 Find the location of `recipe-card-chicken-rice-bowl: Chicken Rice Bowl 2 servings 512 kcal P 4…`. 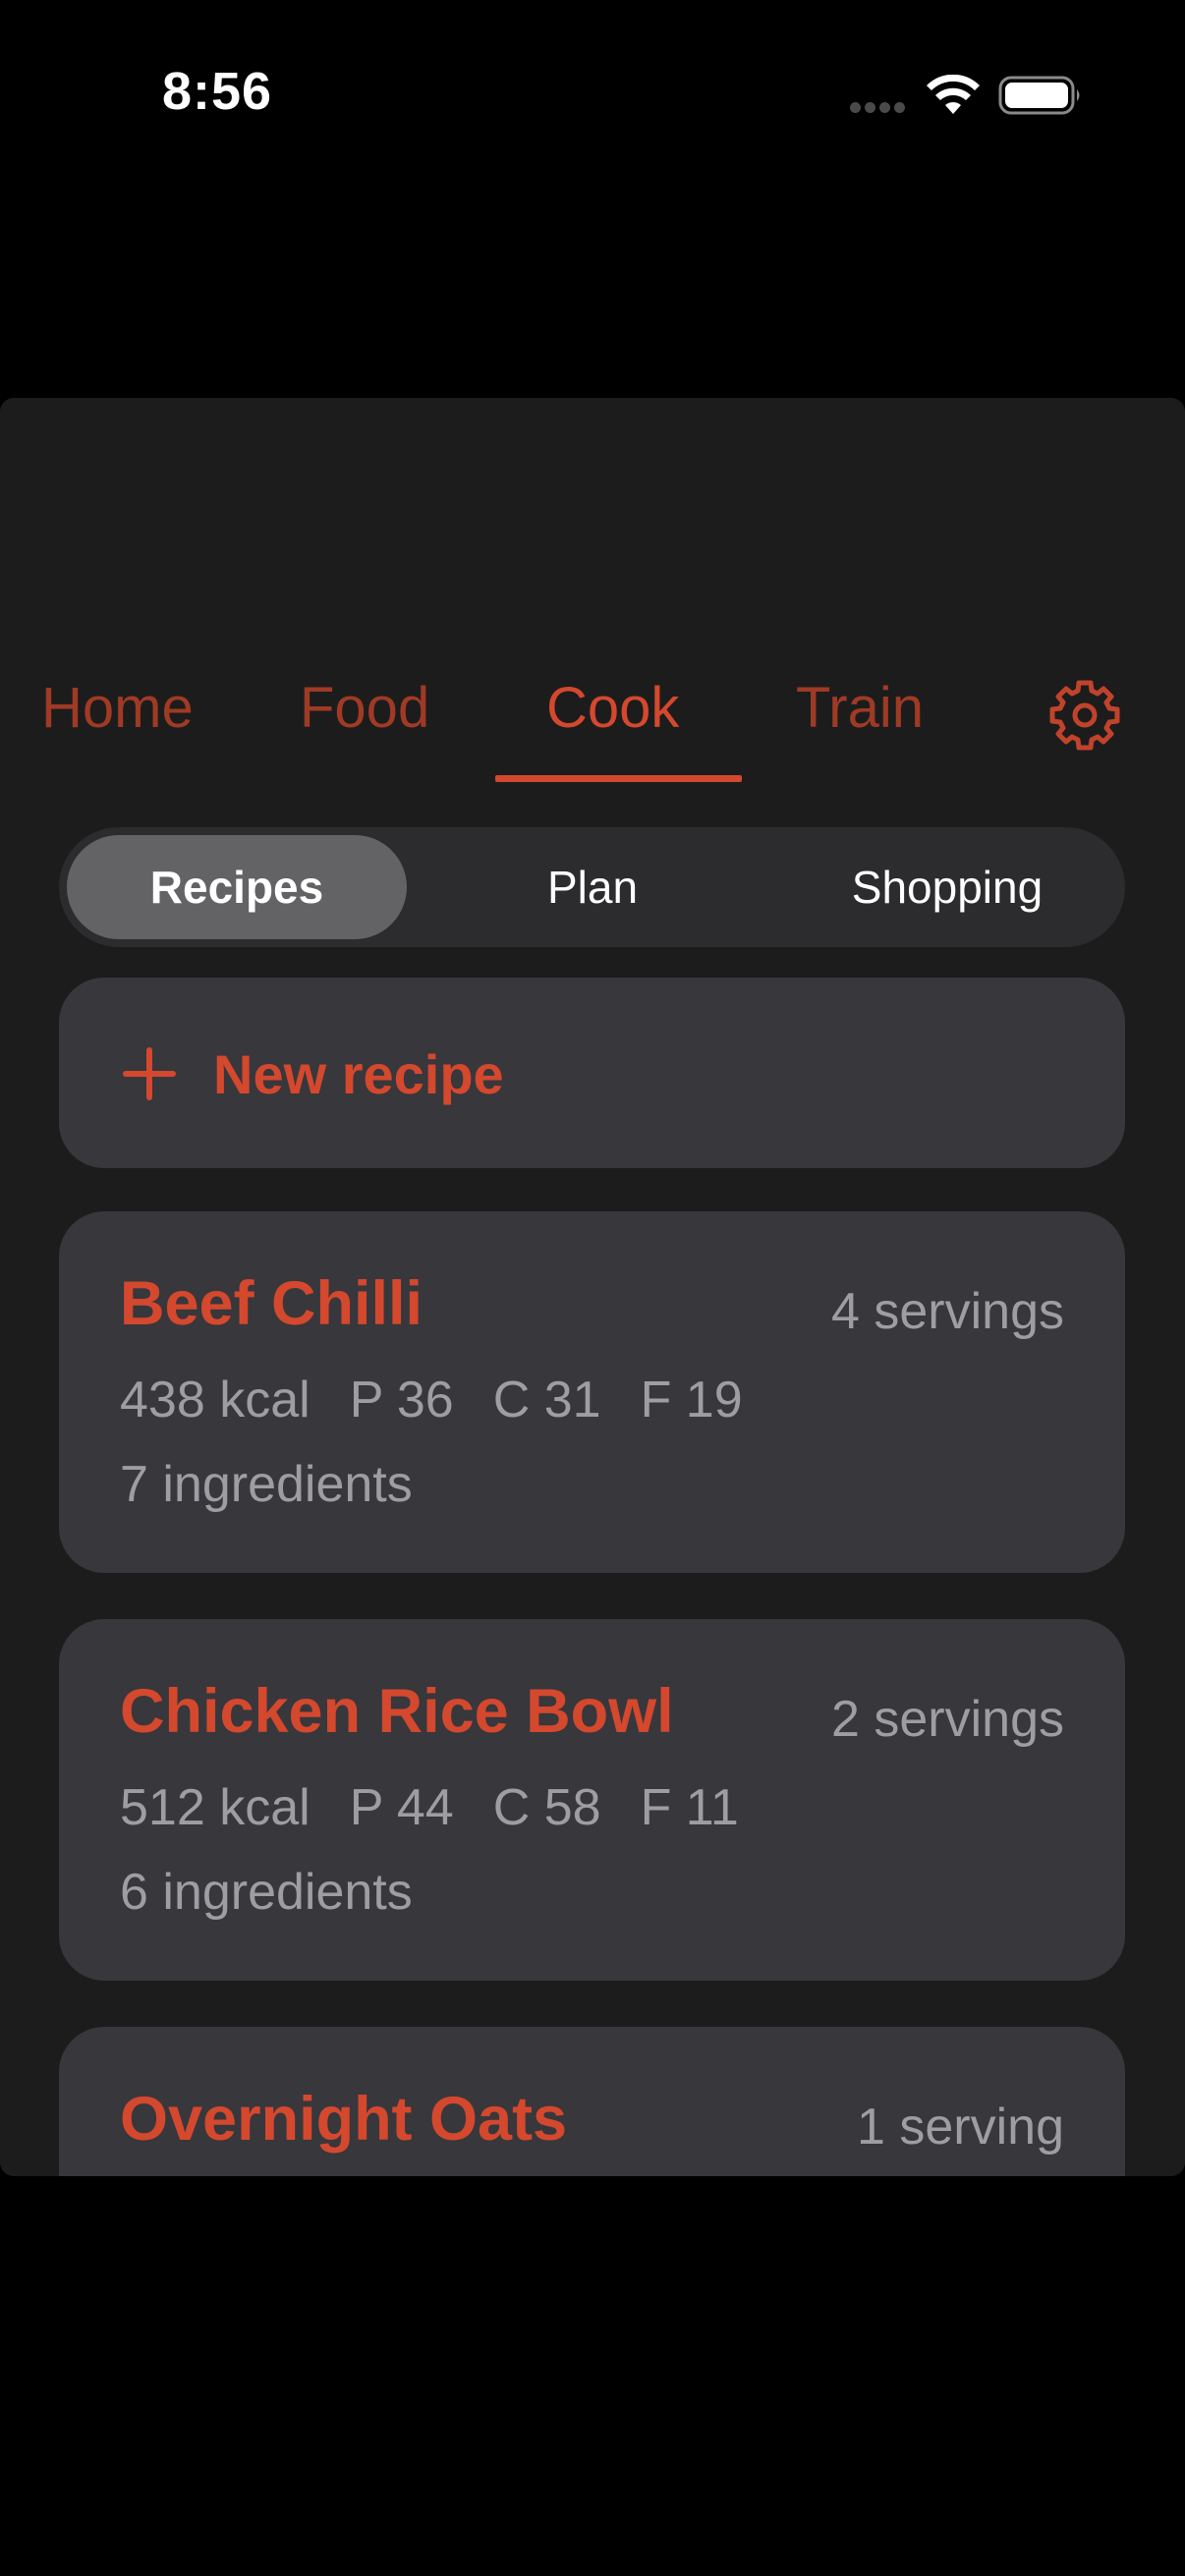

recipe-card-chicken-rice-bowl: Chicken Rice Bowl 2 servings 512 kcal P 4… is located at coordinates (592, 1800).